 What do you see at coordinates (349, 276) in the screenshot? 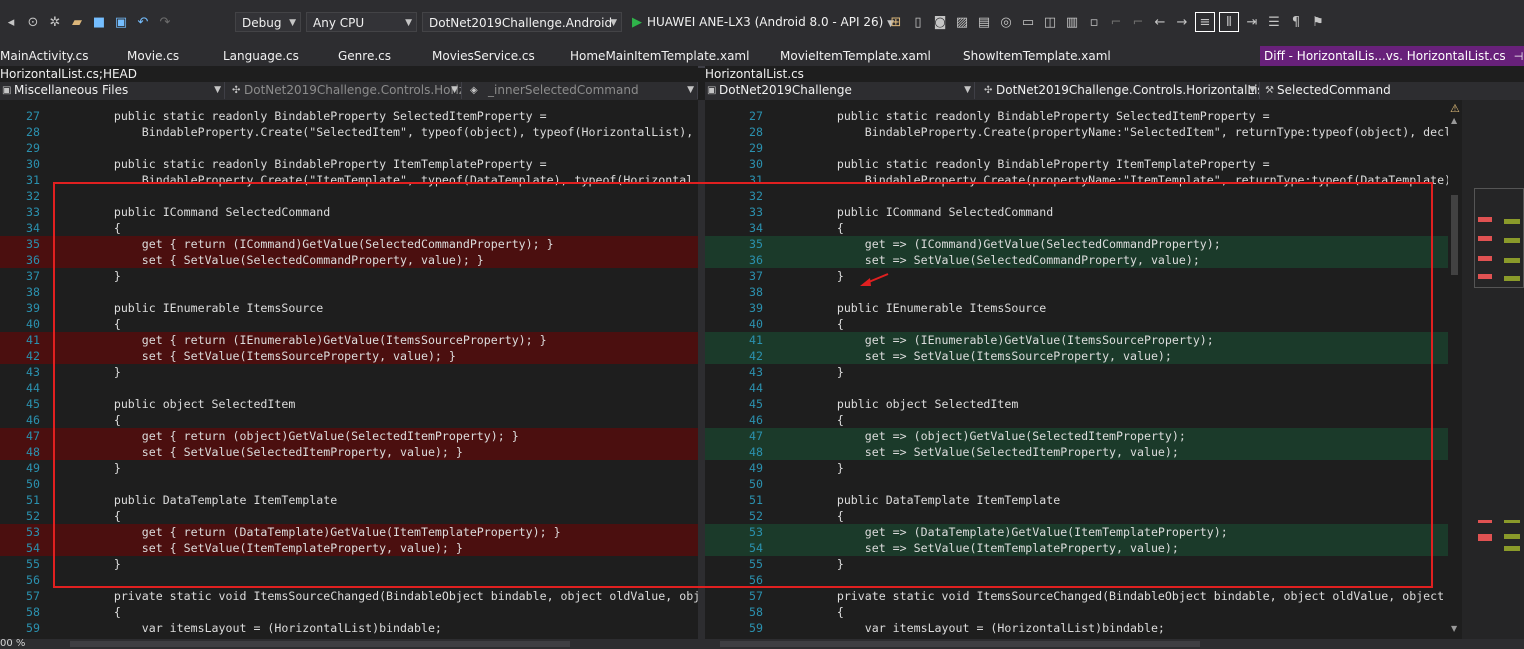
I see `code-line: 37 }` at bounding box center [349, 276].